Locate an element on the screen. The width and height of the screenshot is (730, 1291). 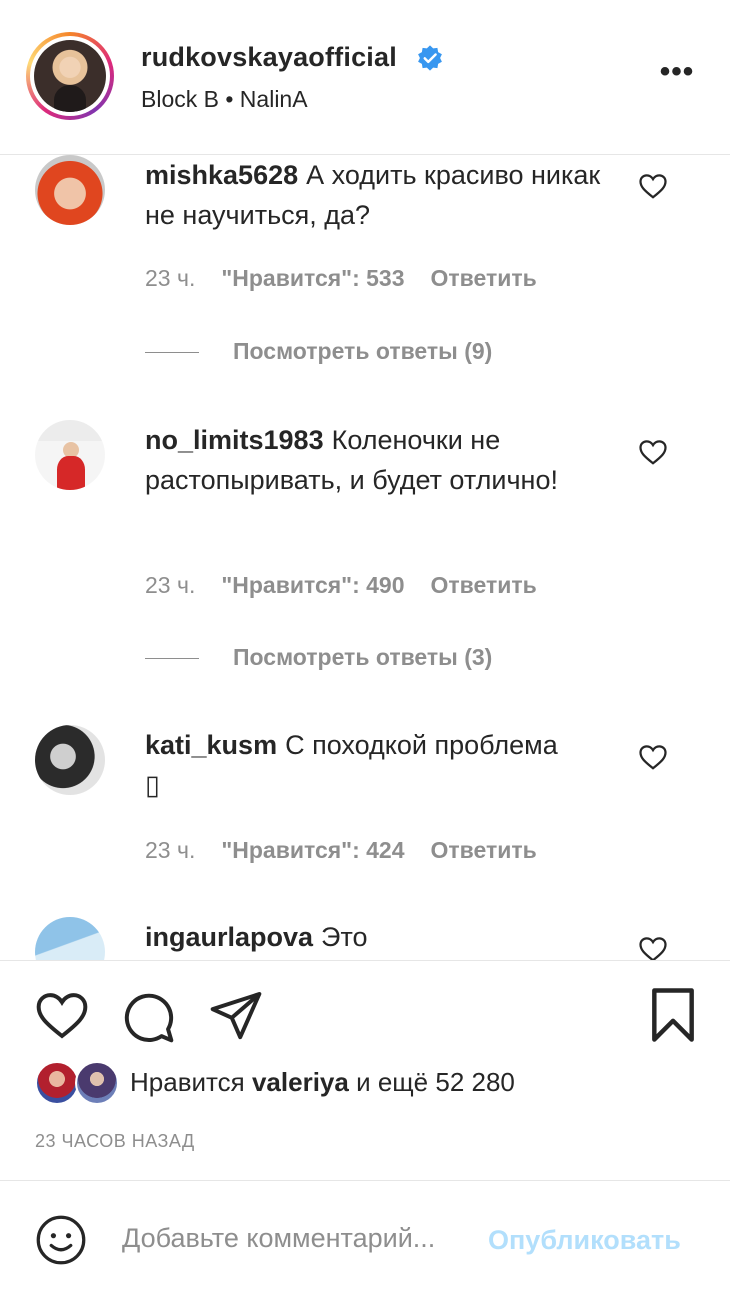
add-comment-bar: Опубликовать is located at coordinates (365, 1235).